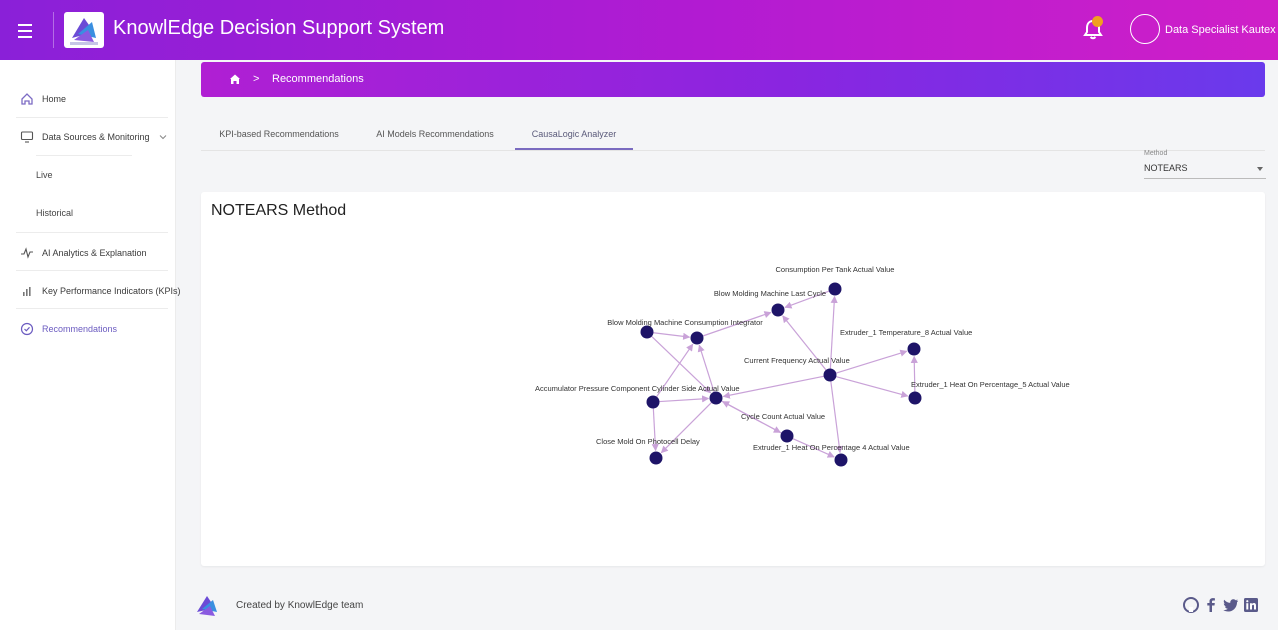  Describe the element at coordinates (1145, 29) in the screenshot. I see `avatar` at that location.